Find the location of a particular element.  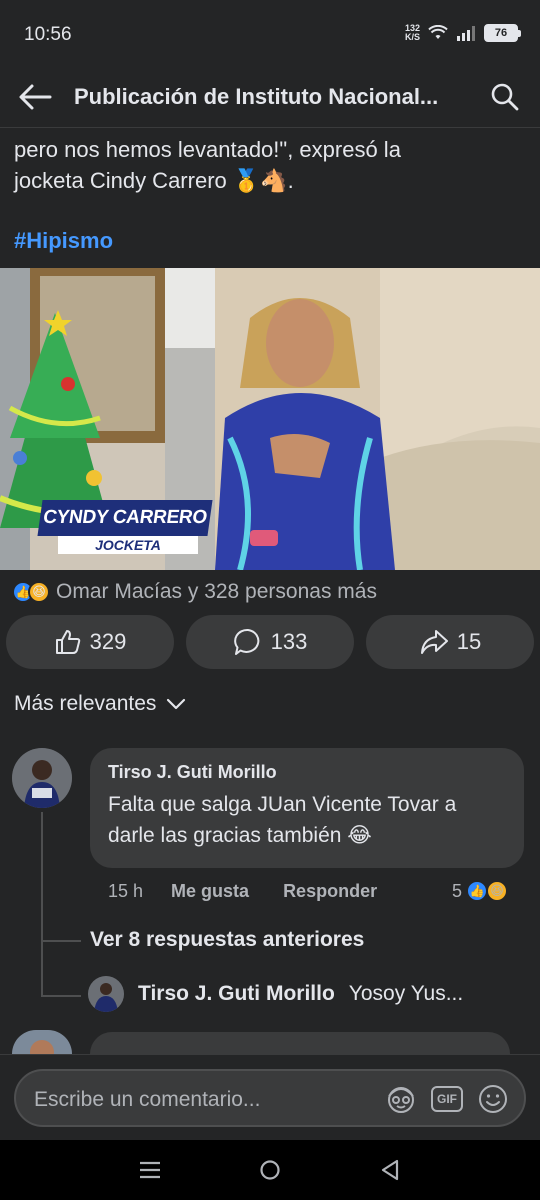

home-button is located at coordinates (270, 1170).